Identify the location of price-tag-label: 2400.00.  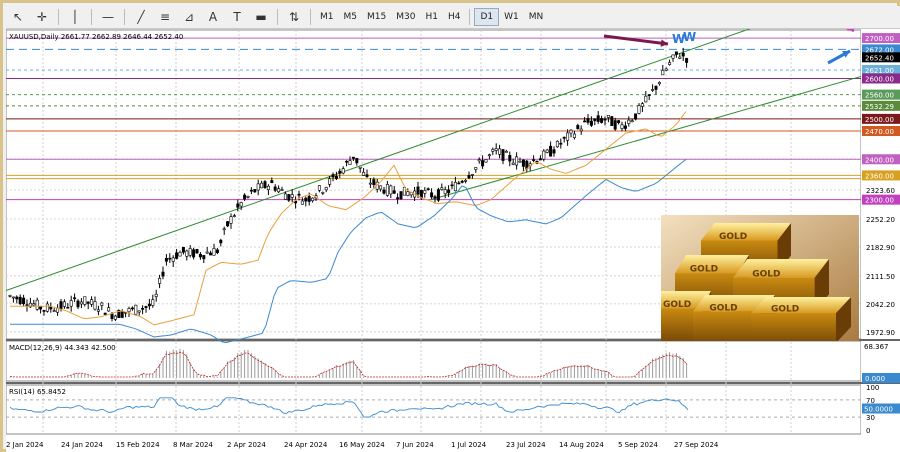
(879, 160).